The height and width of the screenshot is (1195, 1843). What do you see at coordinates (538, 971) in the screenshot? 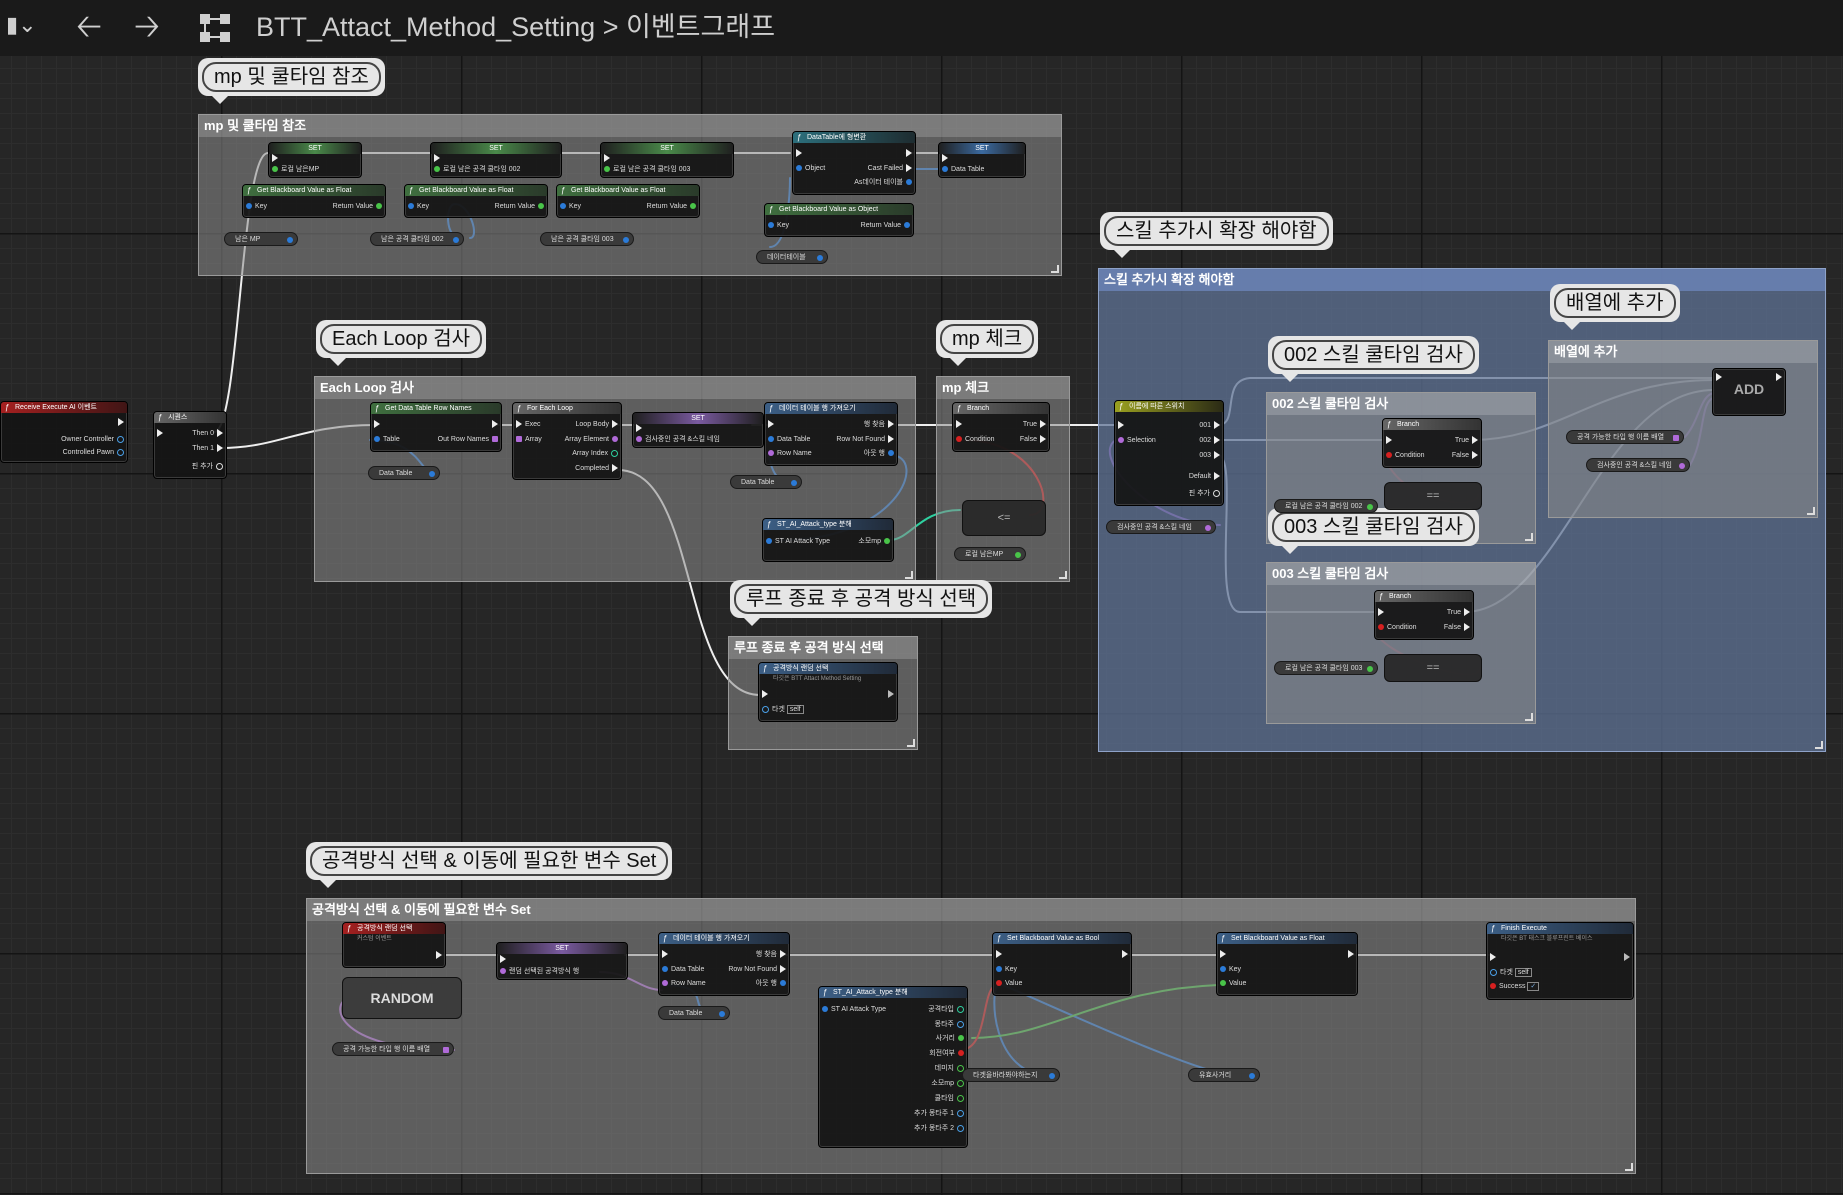
I see `value-pin: 랜덤 선택된 공격방식 행` at bounding box center [538, 971].